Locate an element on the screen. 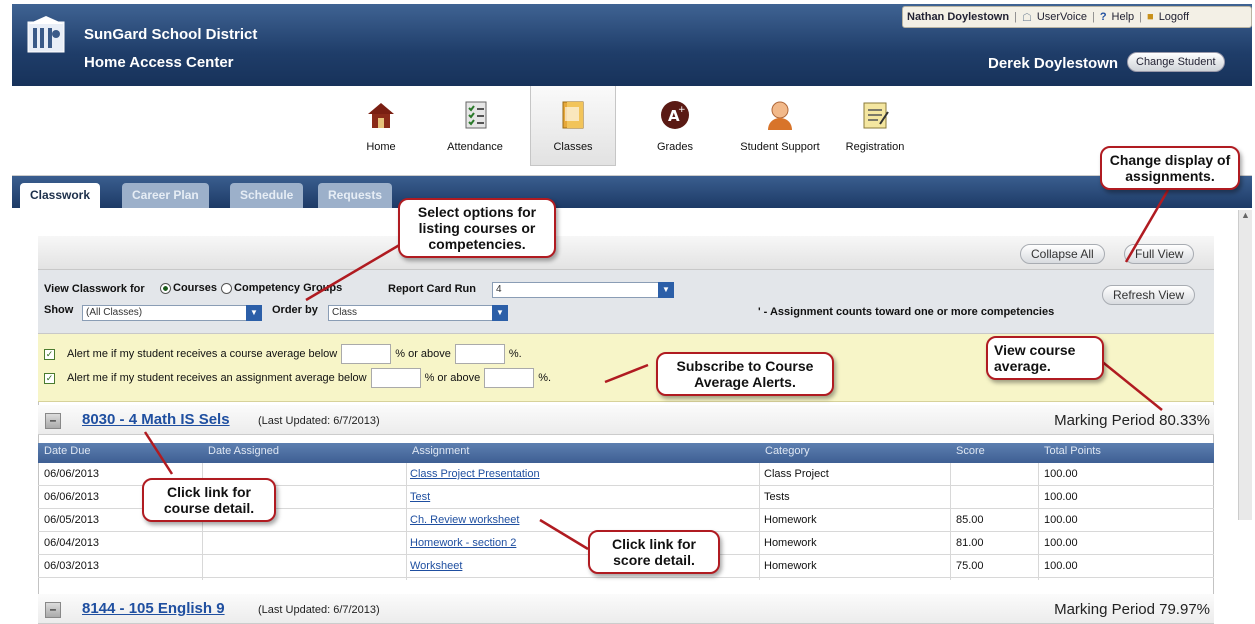  callout-score-detail: Click link for score detail. is located at coordinates (654, 552).